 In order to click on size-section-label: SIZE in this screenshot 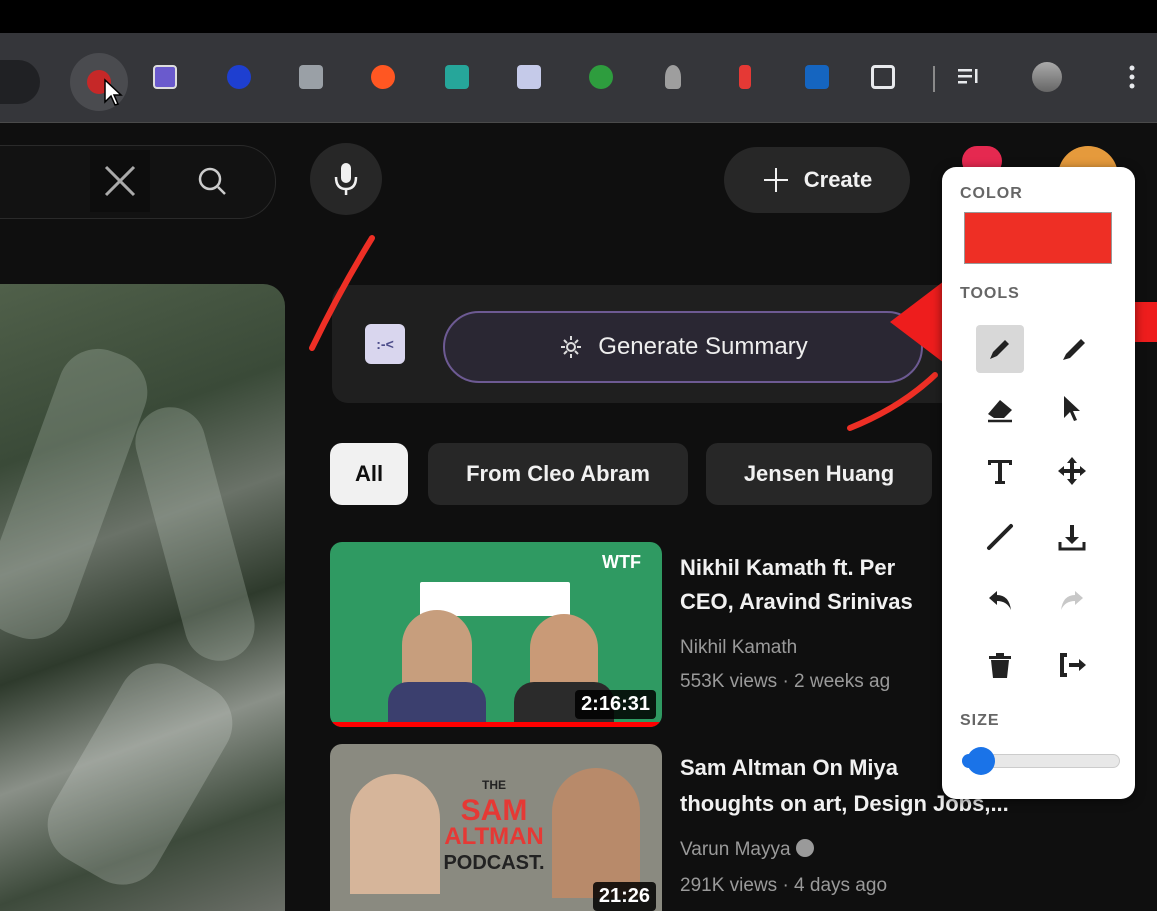, I will do `click(980, 720)`.